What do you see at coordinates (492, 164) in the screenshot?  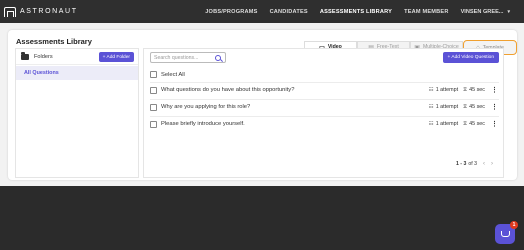 I see `next-page-icon: ›` at bounding box center [492, 164].